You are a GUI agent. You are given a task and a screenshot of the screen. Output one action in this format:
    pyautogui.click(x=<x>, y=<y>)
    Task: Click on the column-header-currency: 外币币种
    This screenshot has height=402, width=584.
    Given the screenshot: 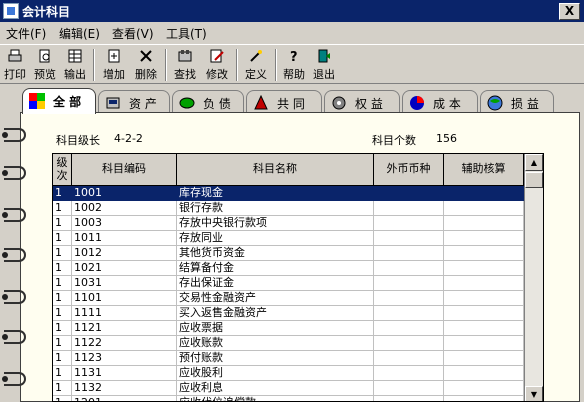 What is the action you would take?
    pyautogui.click(x=409, y=170)
    